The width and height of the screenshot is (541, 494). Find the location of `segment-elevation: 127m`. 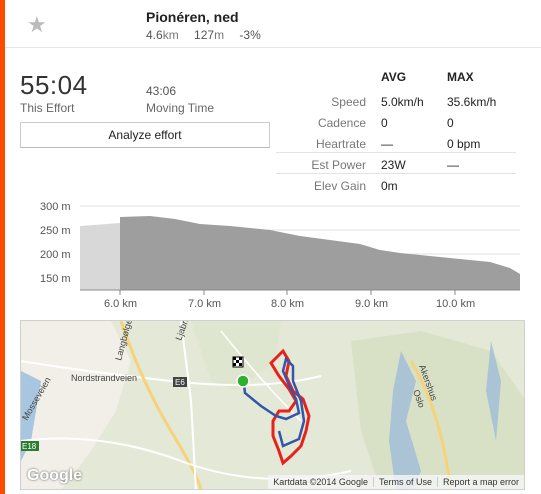

segment-elevation: 127m is located at coordinates (209, 35).